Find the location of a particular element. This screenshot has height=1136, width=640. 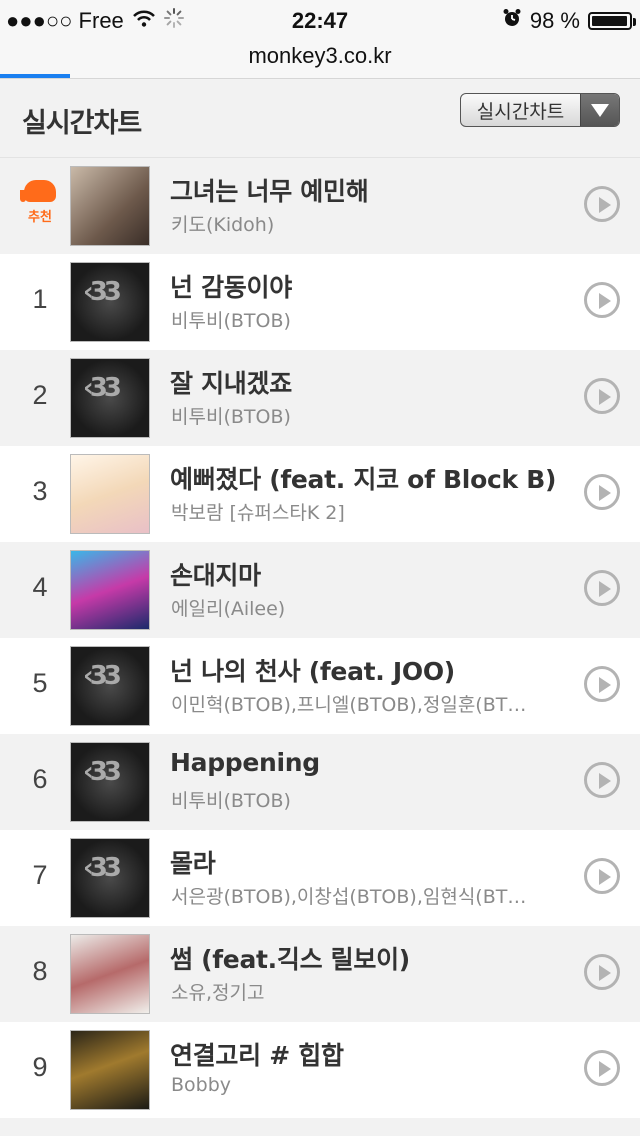

song-row: 8 썸 (feat.긱스 릴보이) 소유,정기고 is located at coordinates (320, 974).